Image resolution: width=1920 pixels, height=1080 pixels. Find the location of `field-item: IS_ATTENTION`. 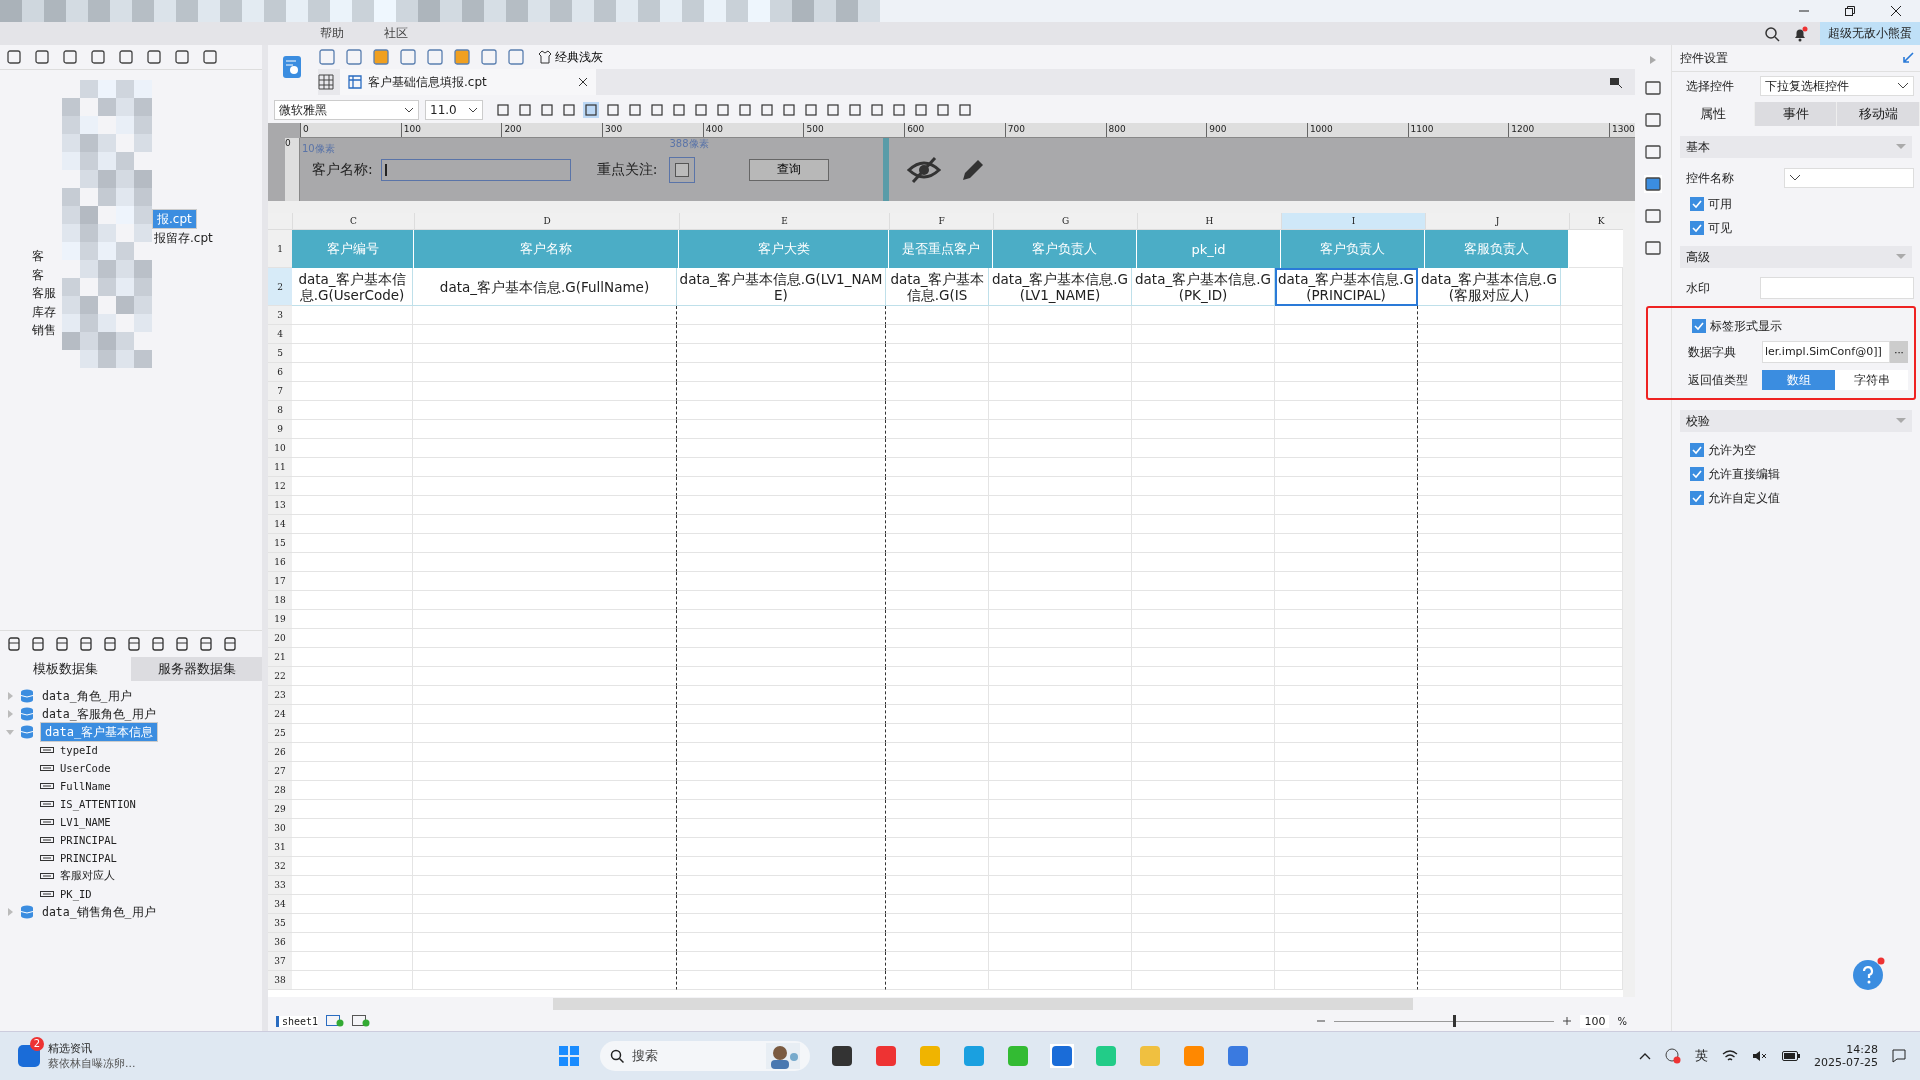

field-item: IS_ATTENTION is located at coordinates (98, 804).